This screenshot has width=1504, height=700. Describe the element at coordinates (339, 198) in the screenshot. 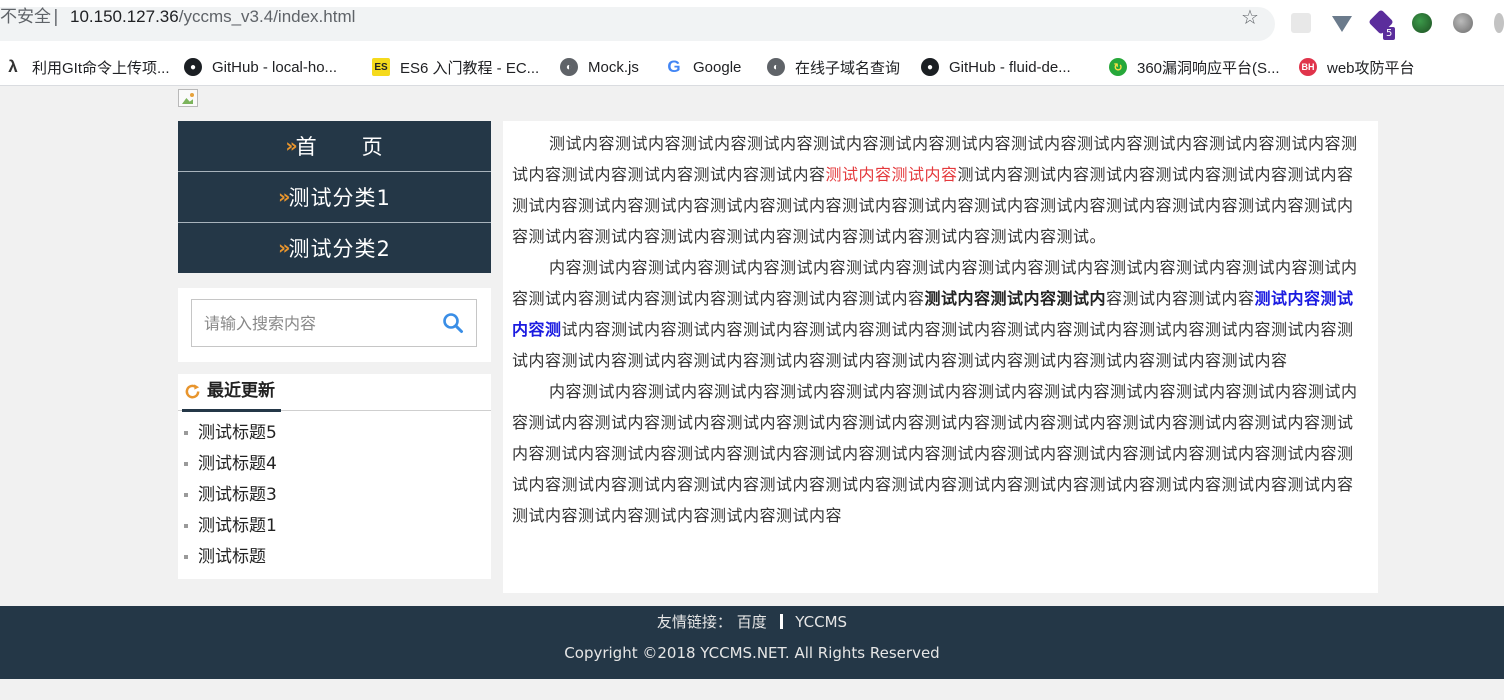

I see `nav-item-label: 测试分类1` at that location.